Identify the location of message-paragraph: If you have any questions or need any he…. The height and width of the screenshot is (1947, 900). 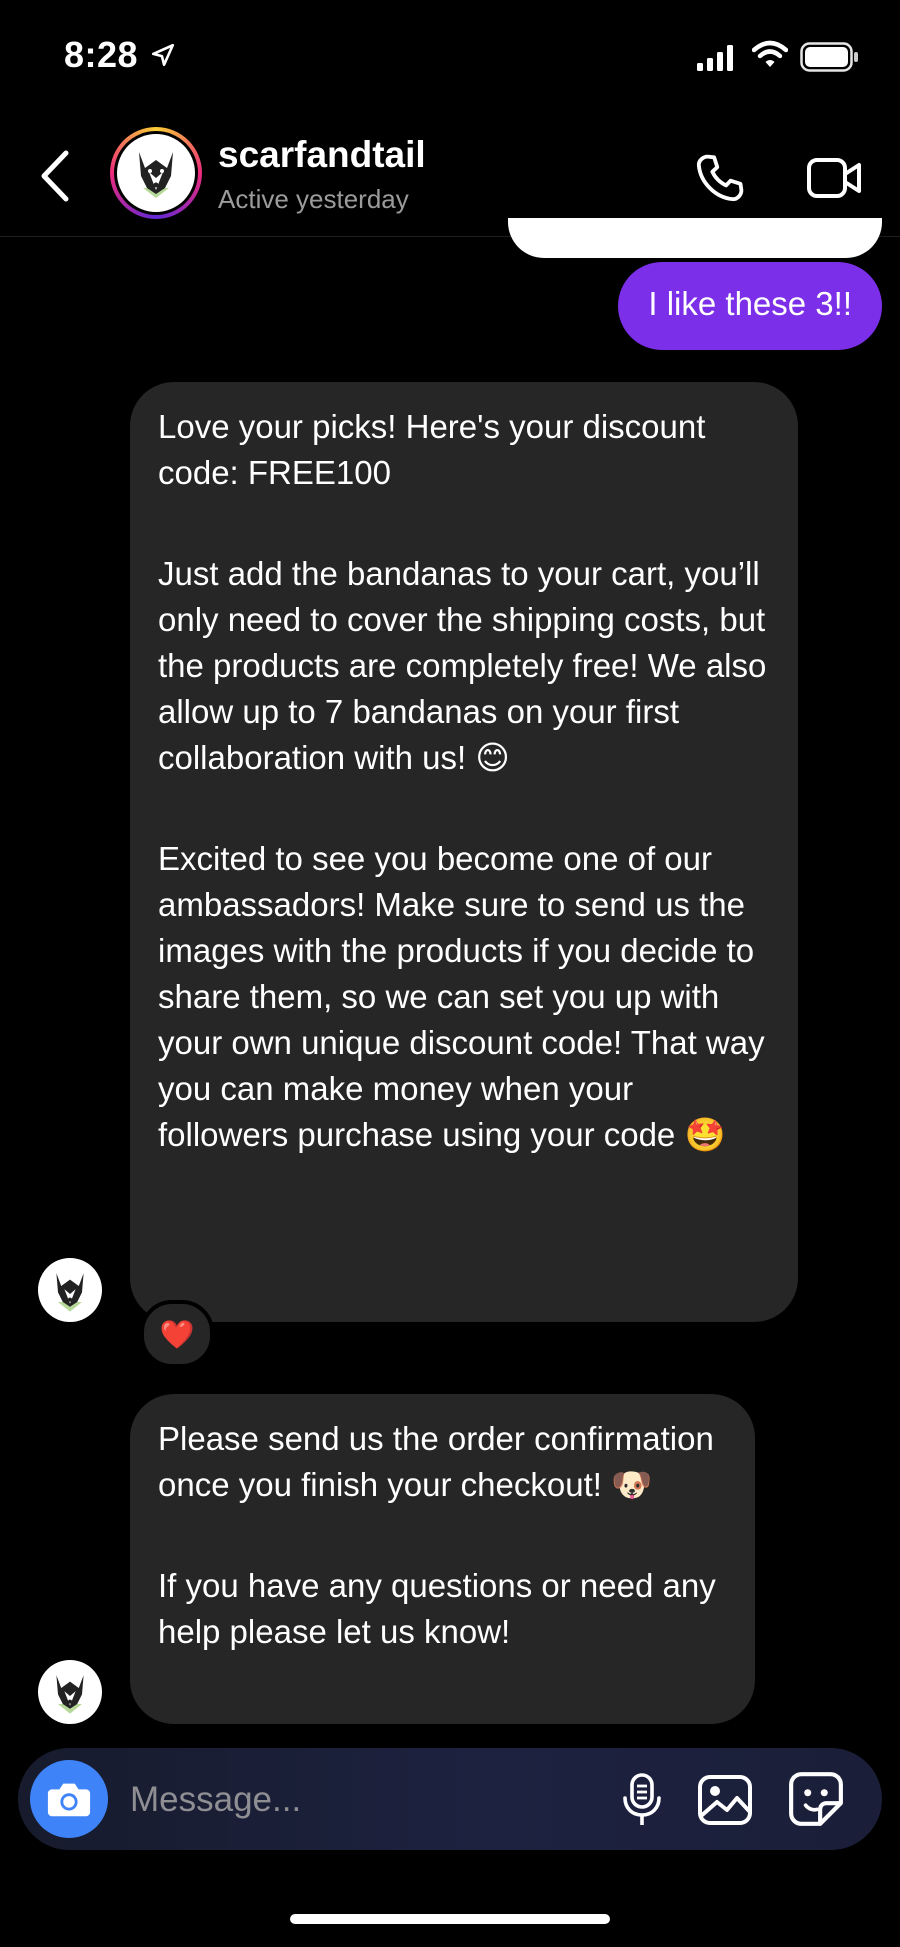
(437, 1608).